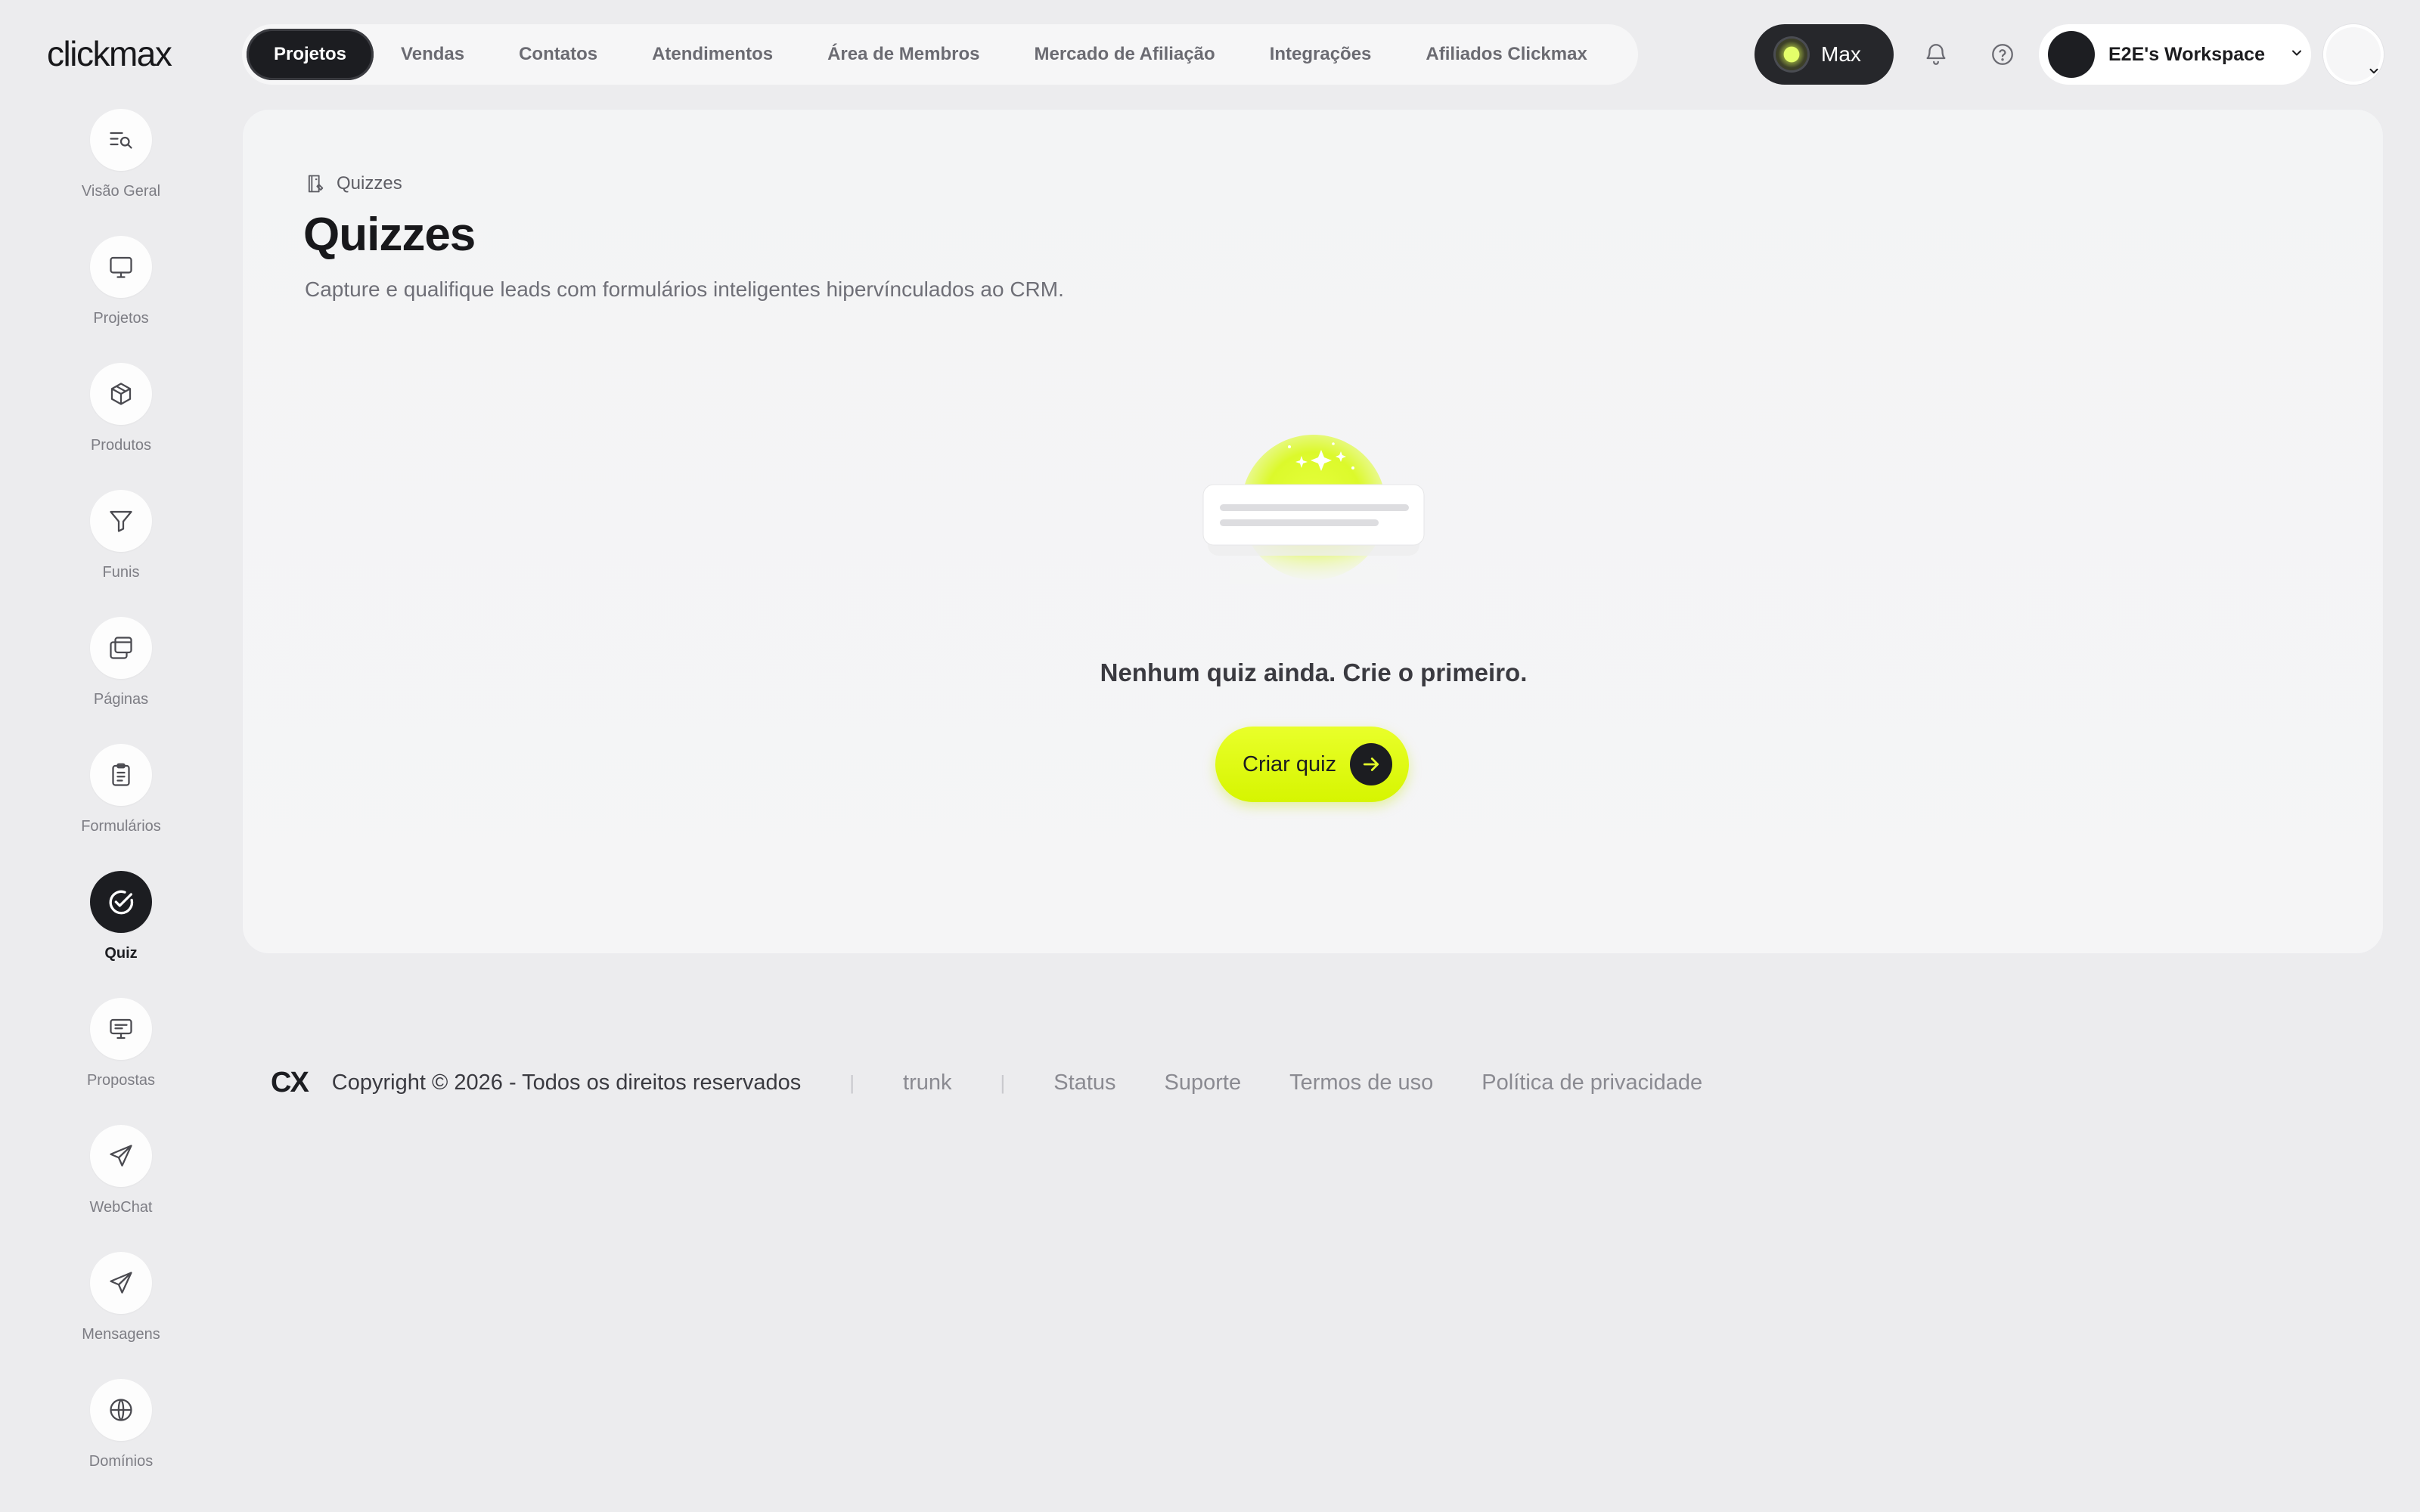 This screenshot has height=1512, width=2420. What do you see at coordinates (121, 826) in the screenshot?
I see `sidebar-item-label: Formulários` at bounding box center [121, 826].